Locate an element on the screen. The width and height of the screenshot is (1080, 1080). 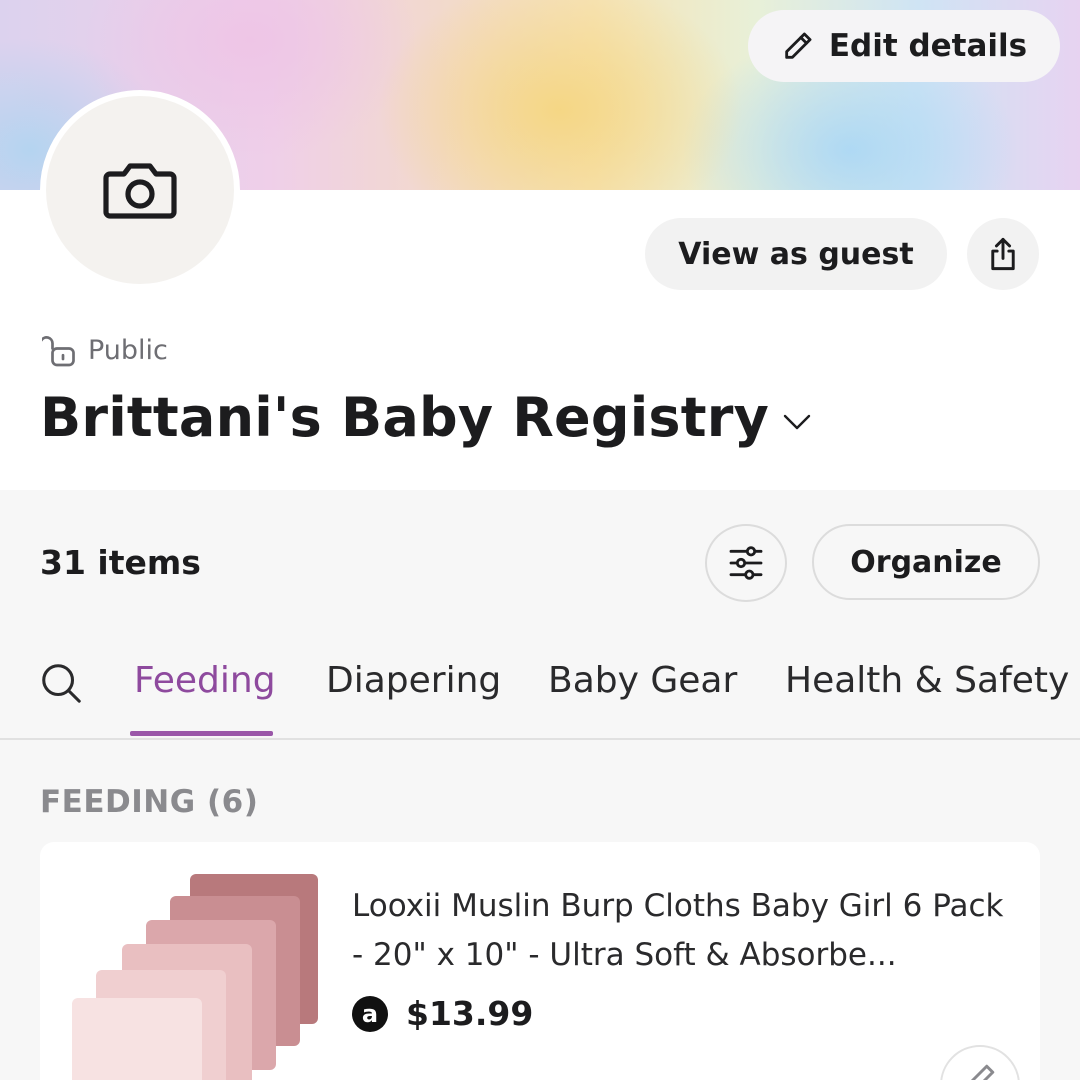
search-icon is located at coordinates (61, 683).